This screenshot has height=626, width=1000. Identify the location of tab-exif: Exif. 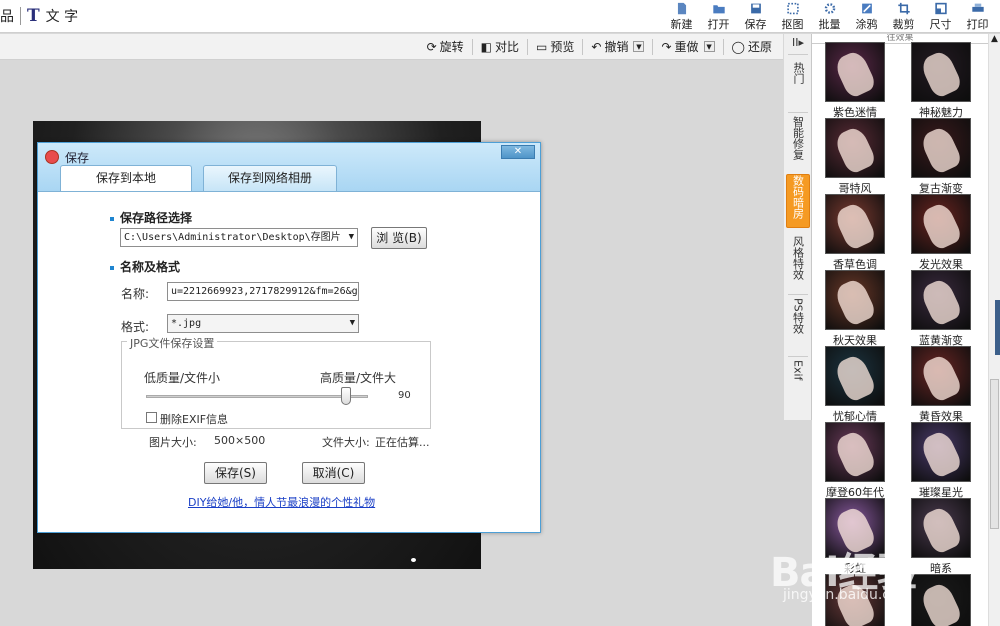
(798, 387).